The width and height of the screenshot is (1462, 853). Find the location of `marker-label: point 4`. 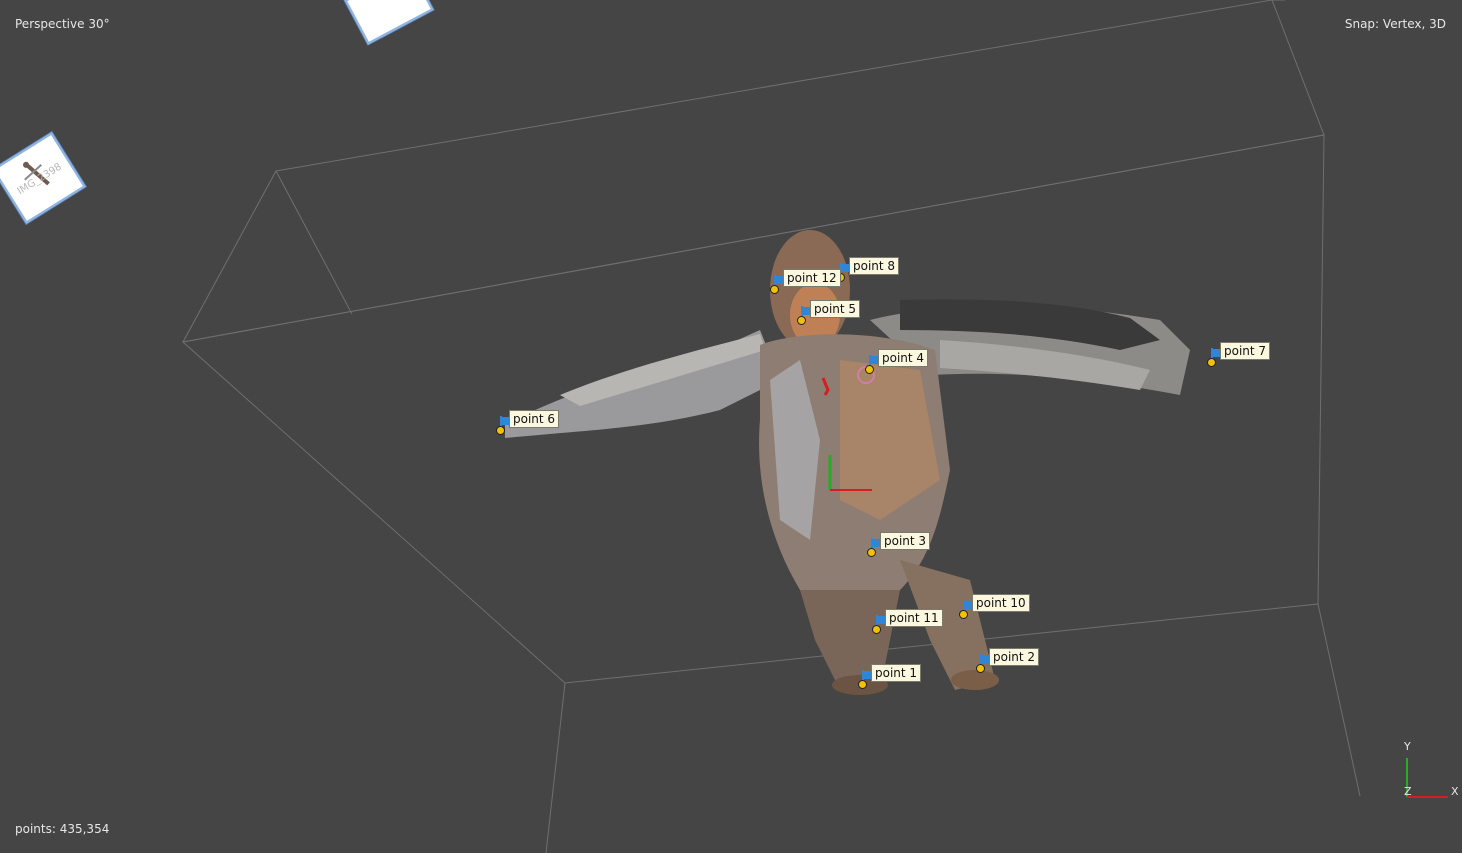

marker-label: point 4 is located at coordinates (903, 358).